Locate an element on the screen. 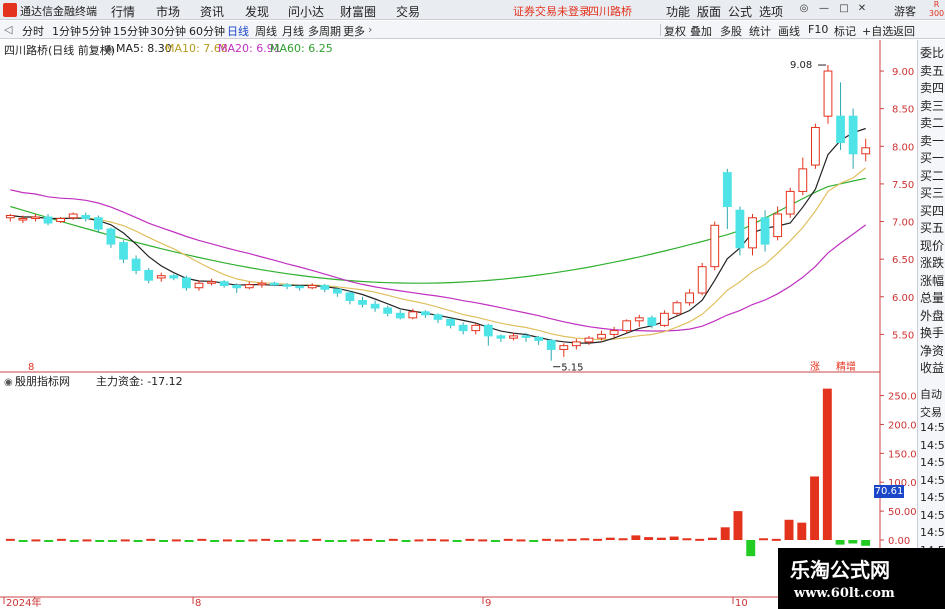 This screenshot has height=609, width=945. quote-field-label: 净资 is located at coordinates (932, 350).